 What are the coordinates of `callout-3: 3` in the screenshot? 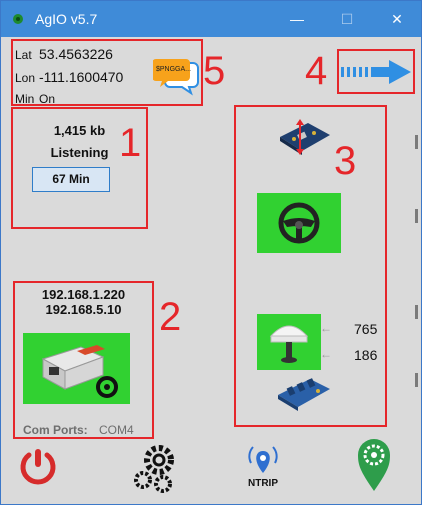 It's located at (345, 161).